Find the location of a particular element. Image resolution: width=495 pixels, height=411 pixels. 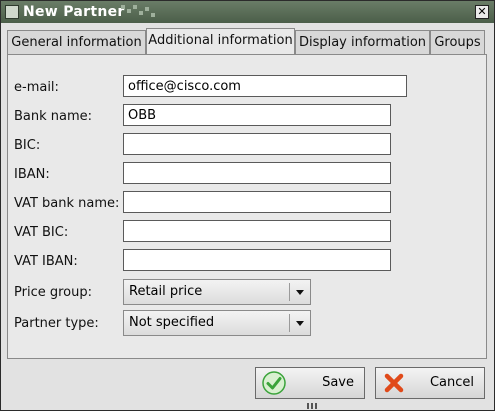

vat-iban-field is located at coordinates (257, 260).